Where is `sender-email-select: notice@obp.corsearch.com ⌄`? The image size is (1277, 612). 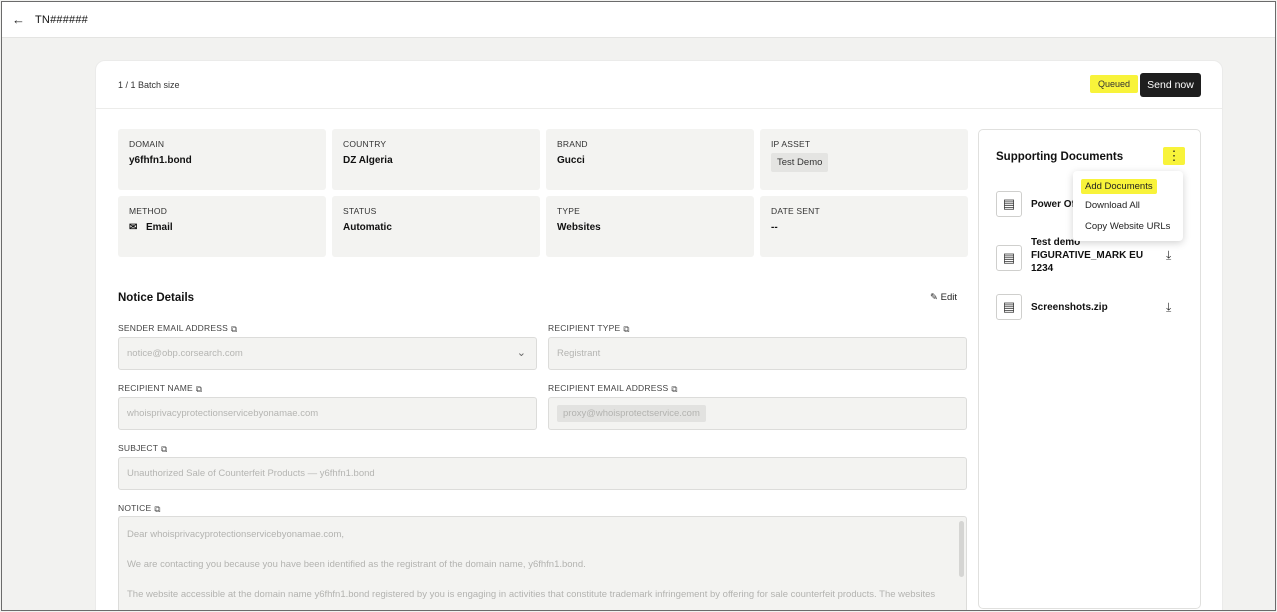
sender-email-select: notice@obp.corsearch.com ⌄ is located at coordinates (327, 353).